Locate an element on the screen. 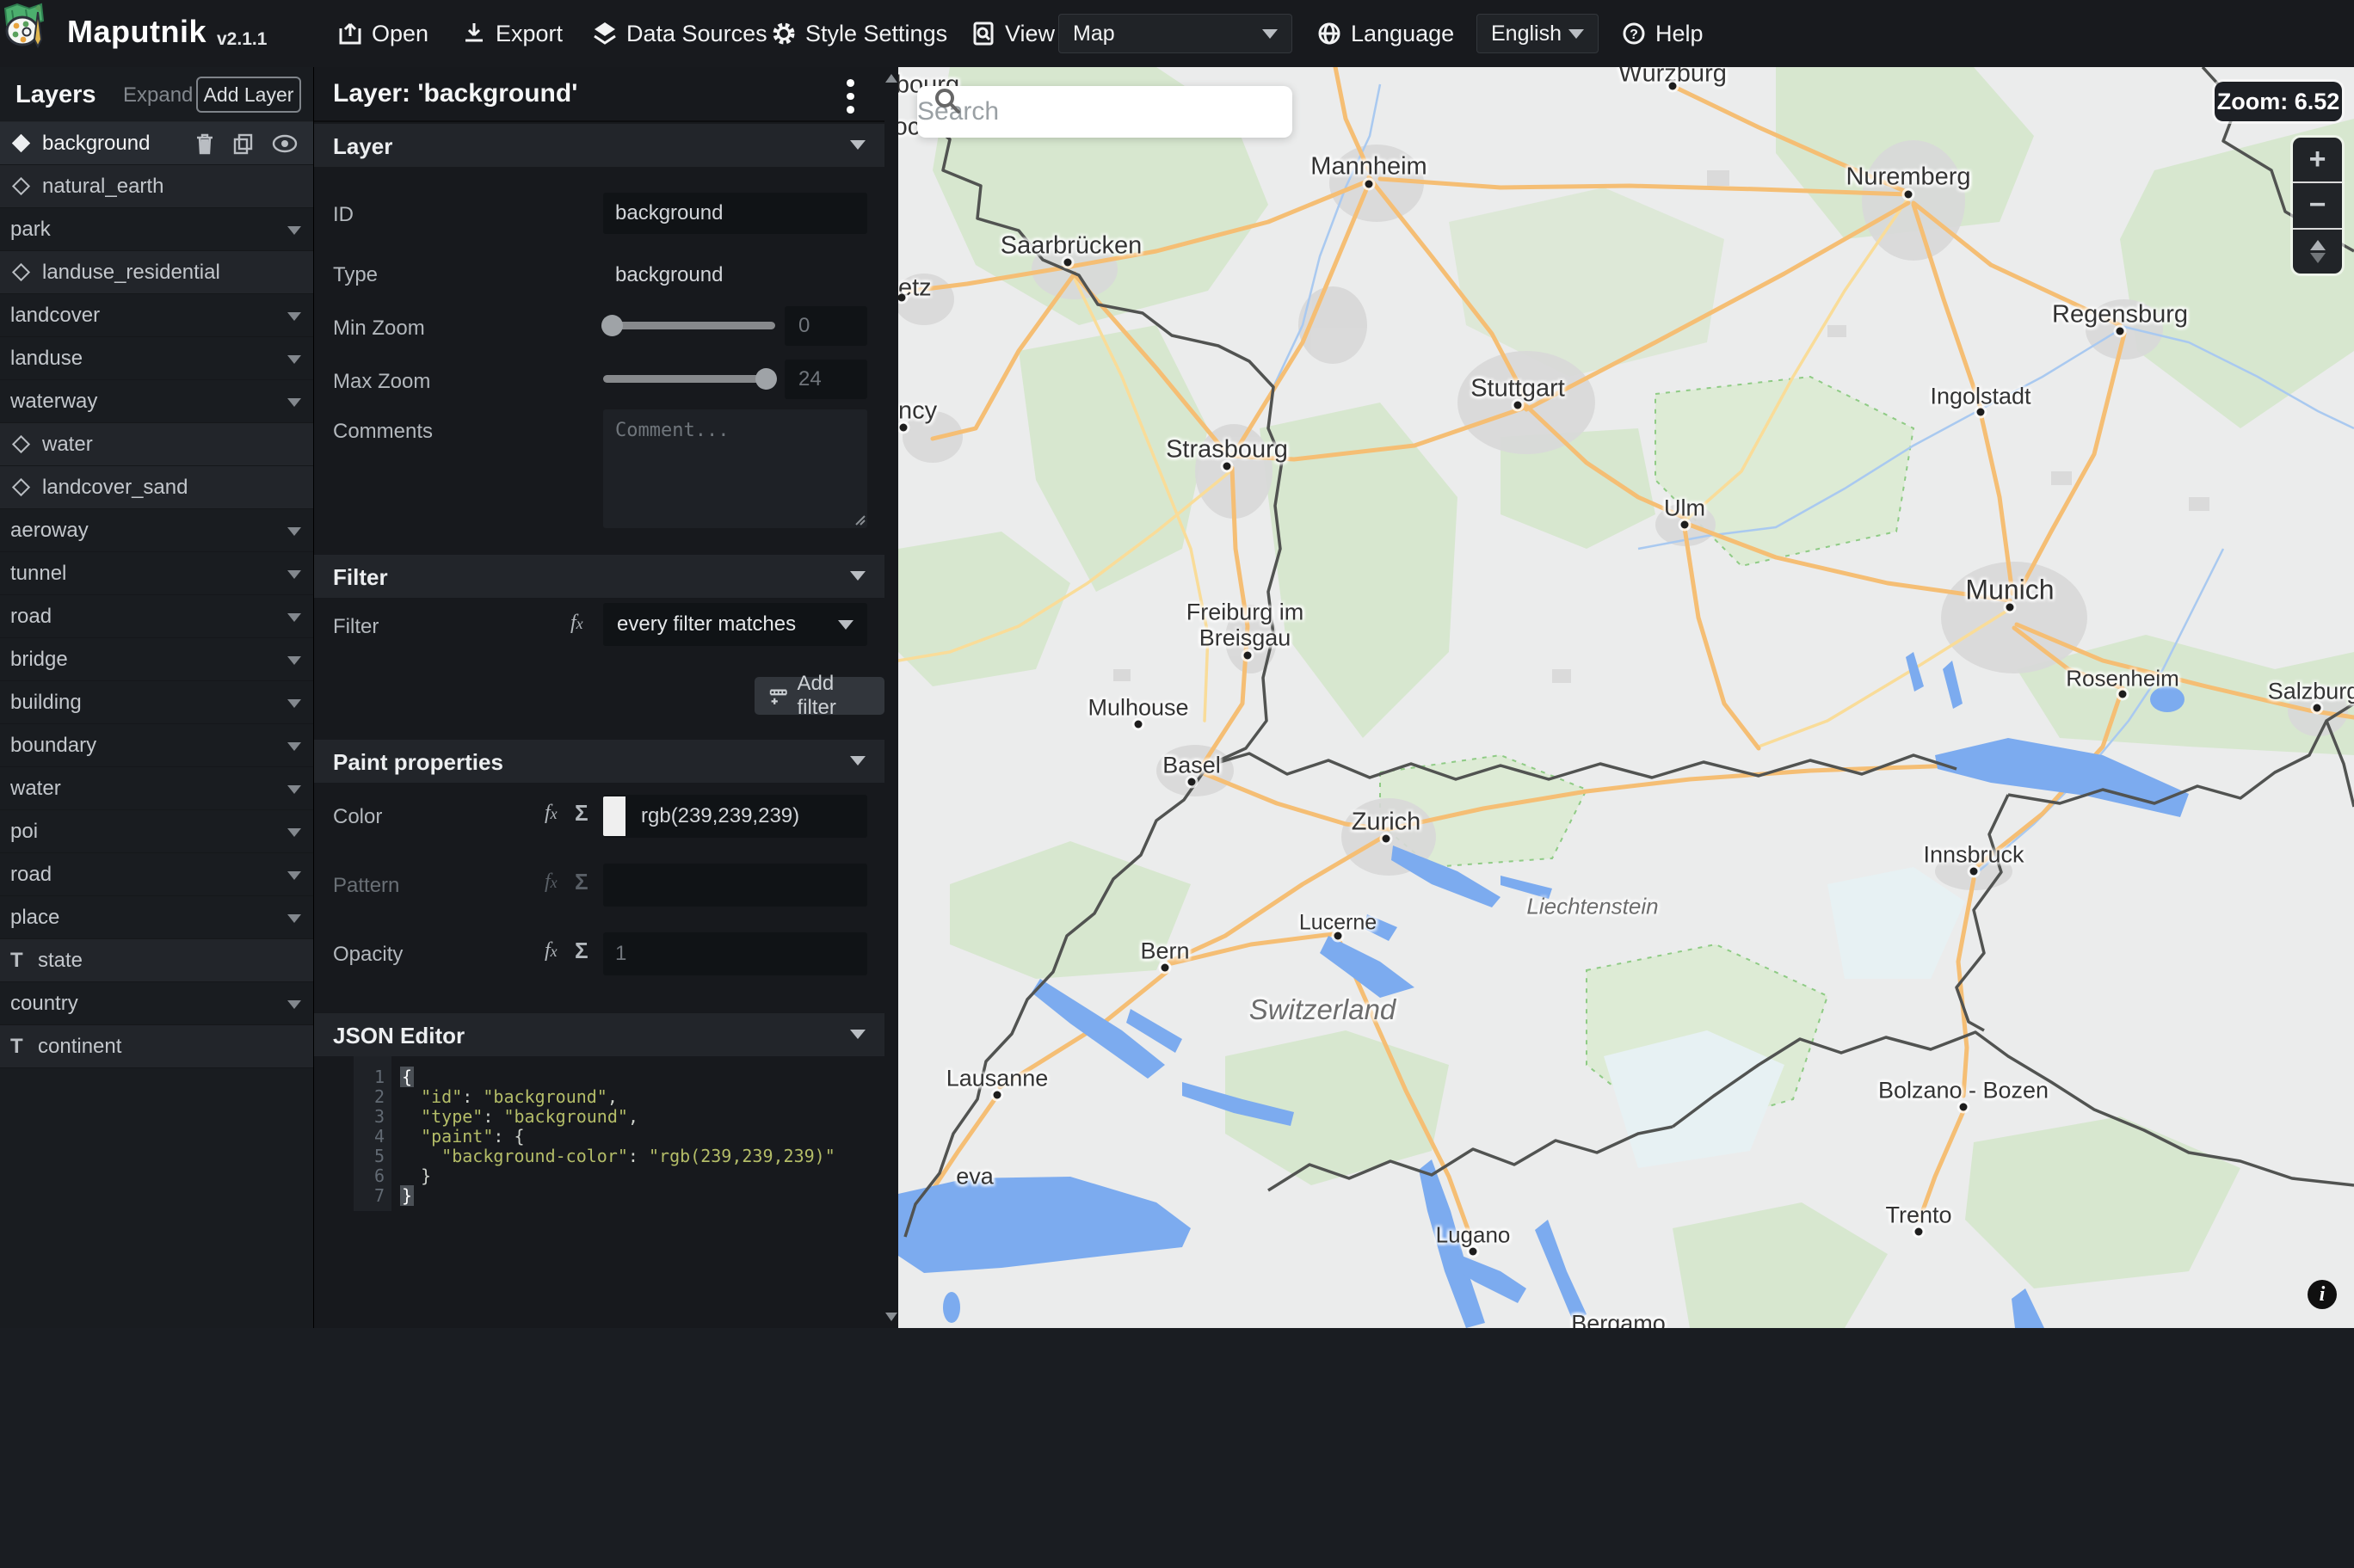 Image resolution: width=2354 pixels, height=1568 pixels. layer-label: landcover is located at coordinates (56, 315).